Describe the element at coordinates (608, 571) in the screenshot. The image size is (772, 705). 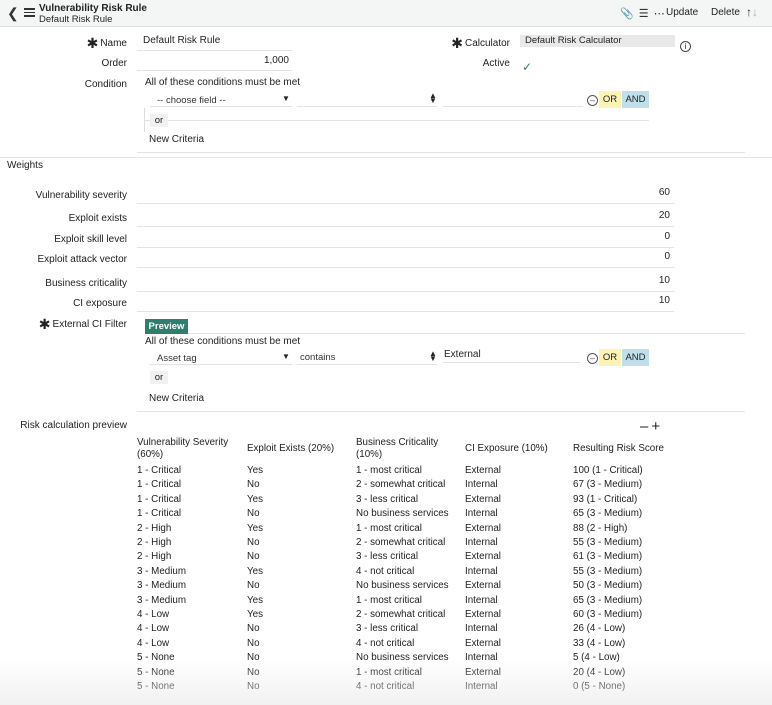
I see `table-cell: 55 (3 - Medium)` at that location.